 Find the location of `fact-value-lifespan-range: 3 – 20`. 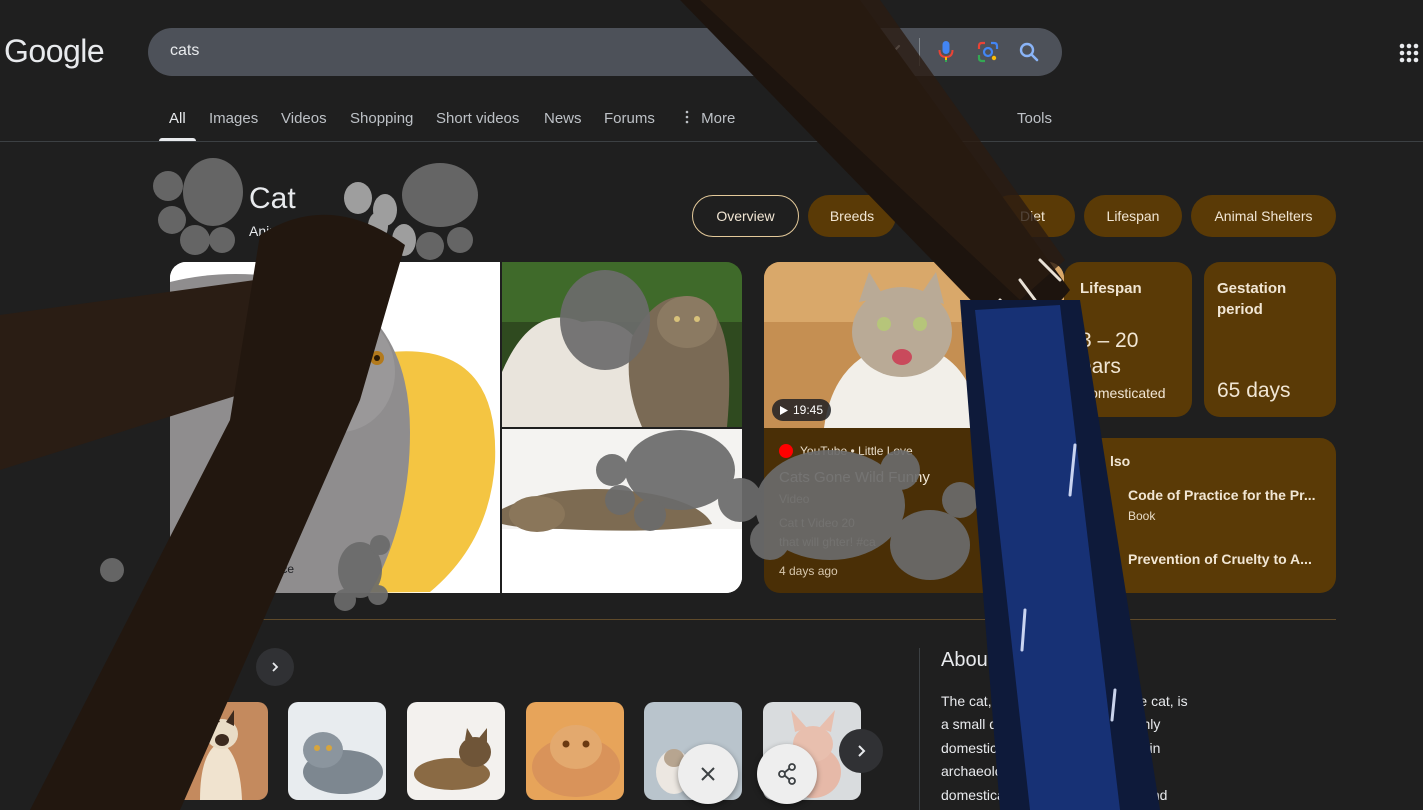

fact-value-lifespan-range: 3 – 20 is located at coordinates (1109, 340).